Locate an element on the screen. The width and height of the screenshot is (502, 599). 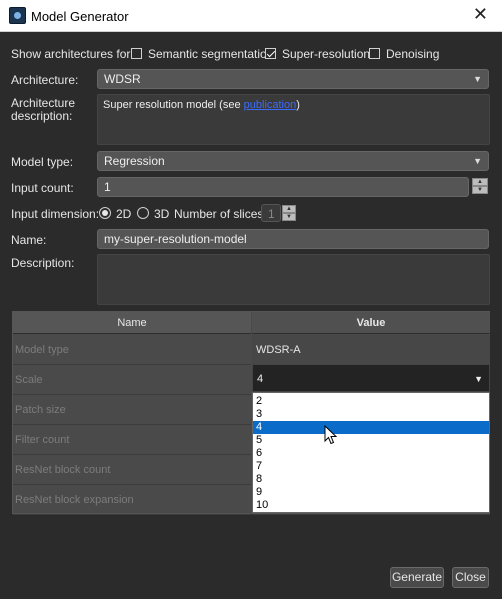
arch-description-box: Super resolution model (see publication) is located at coordinates (293, 119).